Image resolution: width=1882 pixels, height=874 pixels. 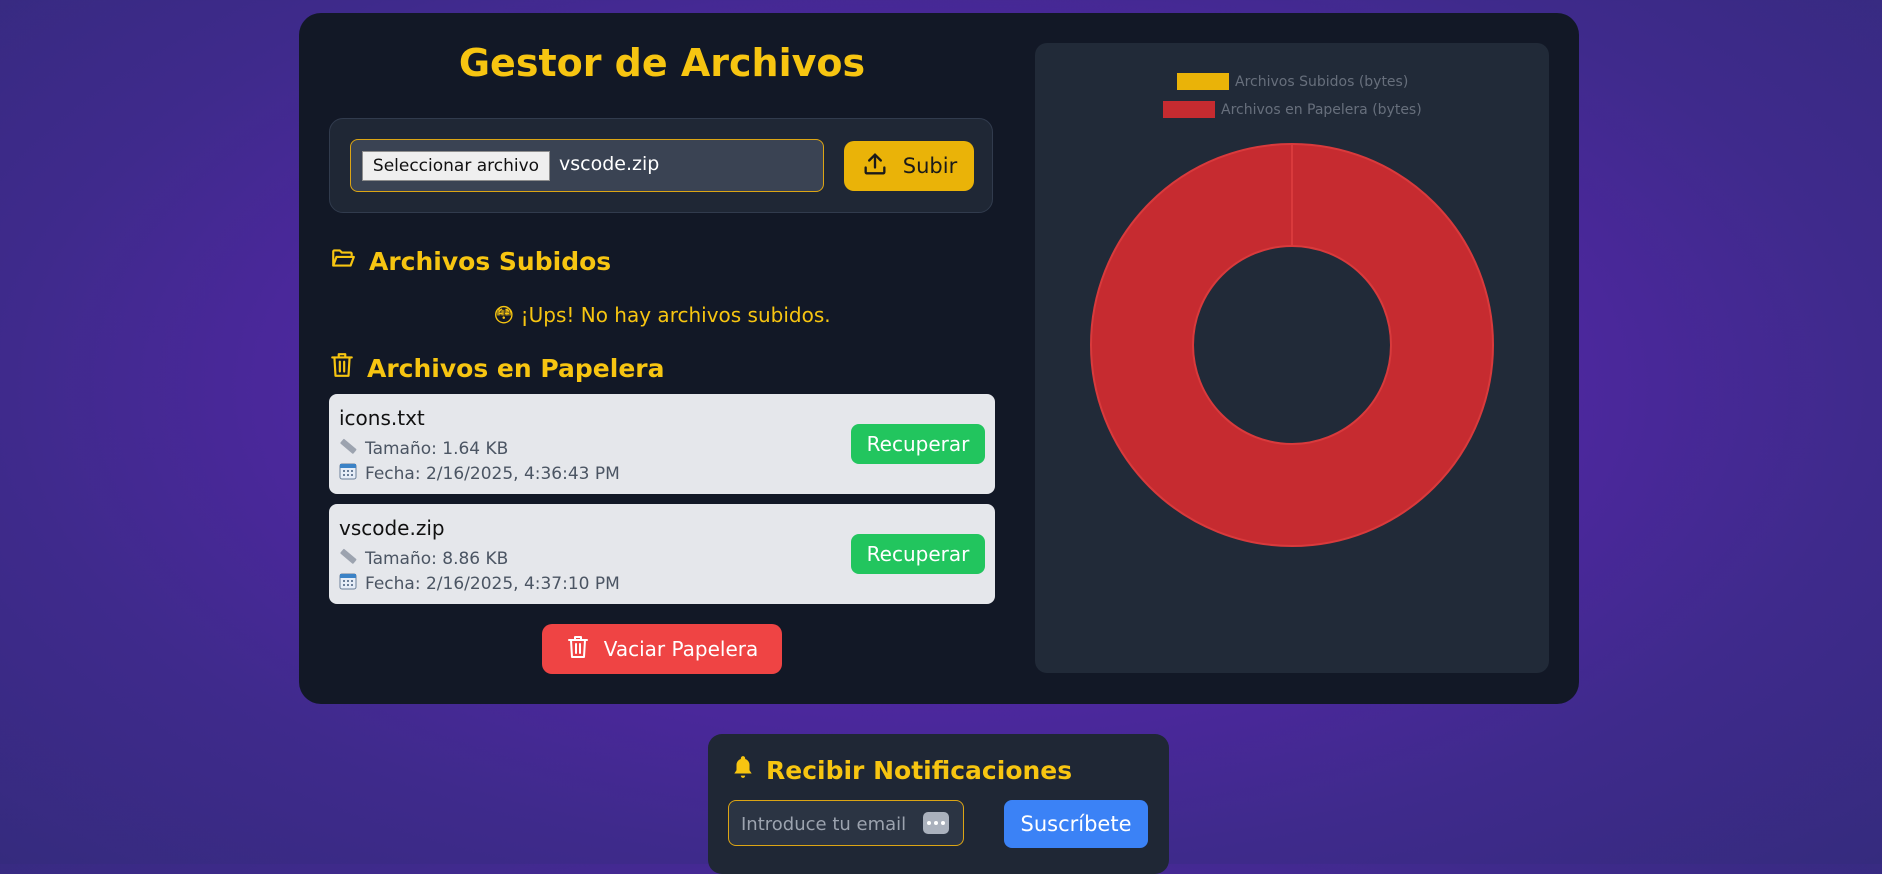 What do you see at coordinates (456, 166) in the screenshot?
I see `choose-file-button: Seleccionar archivo` at bounding box center [456, 166].